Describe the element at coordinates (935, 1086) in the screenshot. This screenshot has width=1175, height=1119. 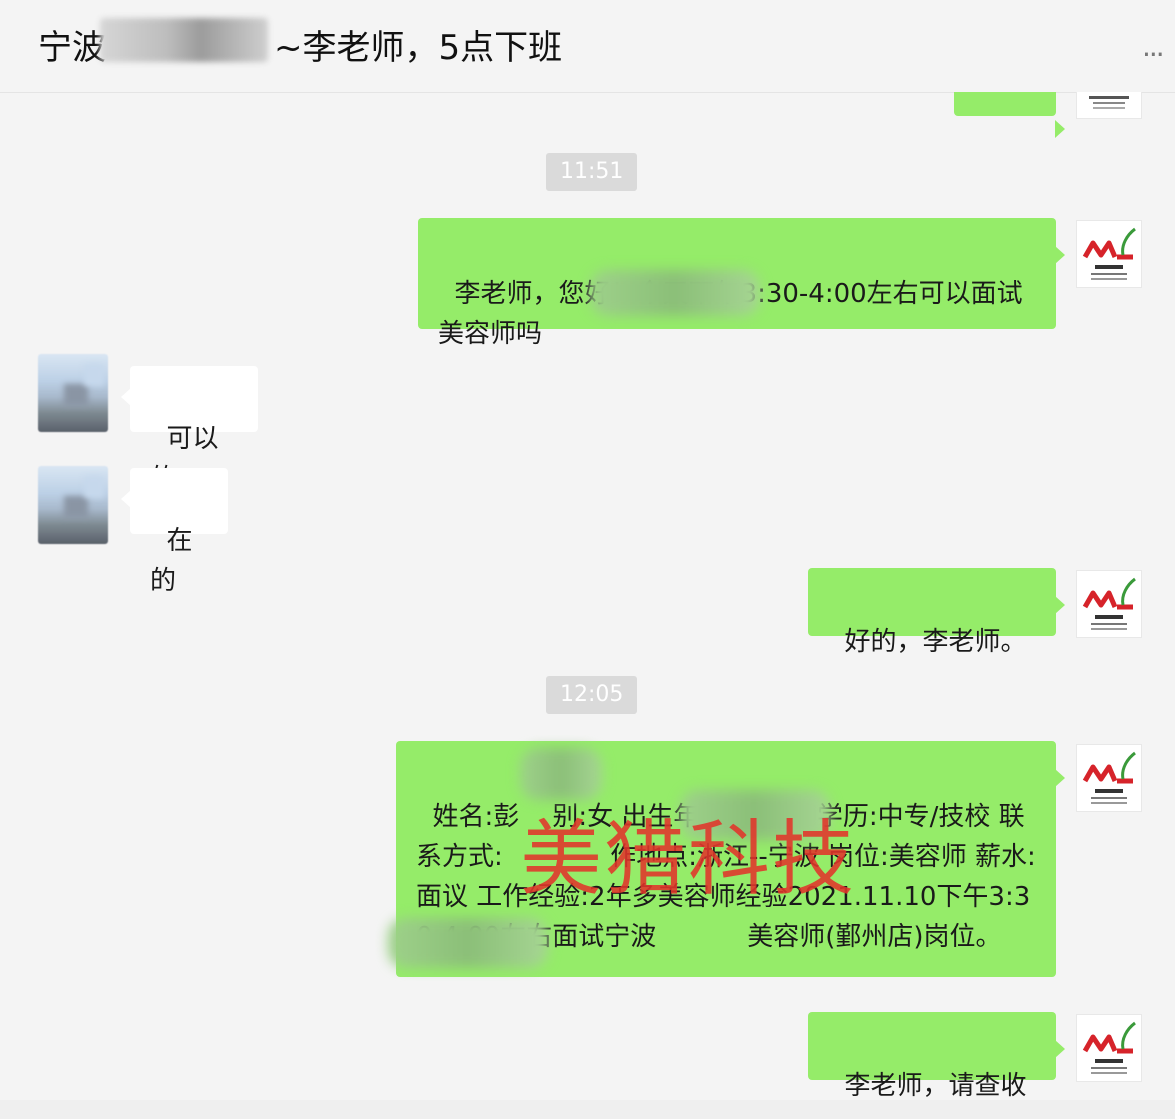
I see `message-text: 李老师，请查收` at that location.